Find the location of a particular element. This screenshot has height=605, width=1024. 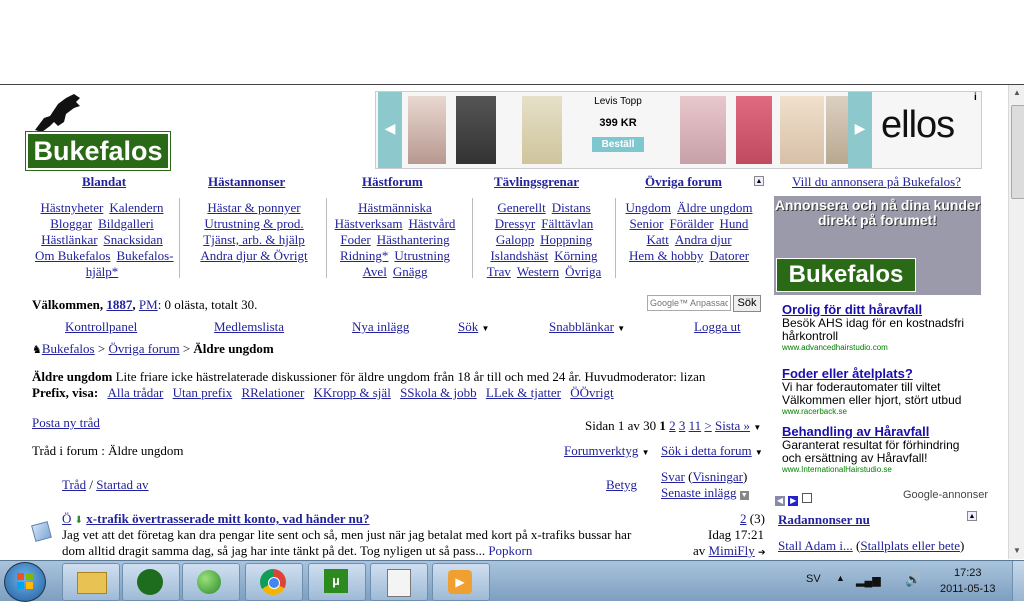

link-distans: Distans is located at coordinates (571, 207).